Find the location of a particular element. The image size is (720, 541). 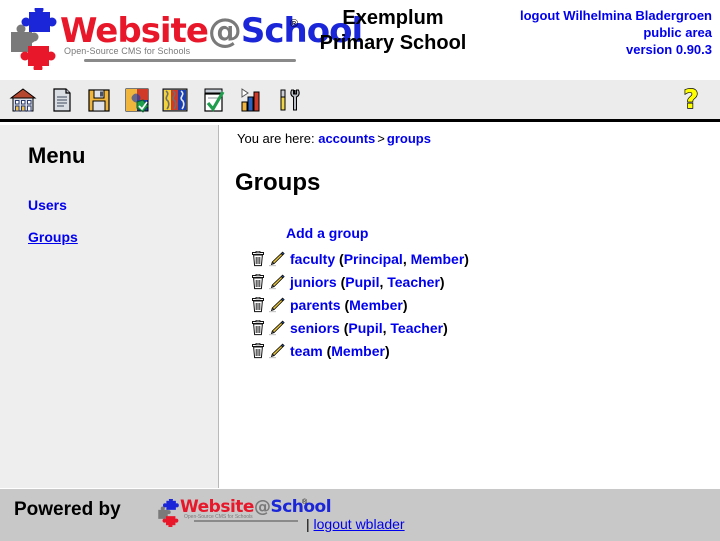

group-list-item: team (Member) is located at coordinates (478, 350).